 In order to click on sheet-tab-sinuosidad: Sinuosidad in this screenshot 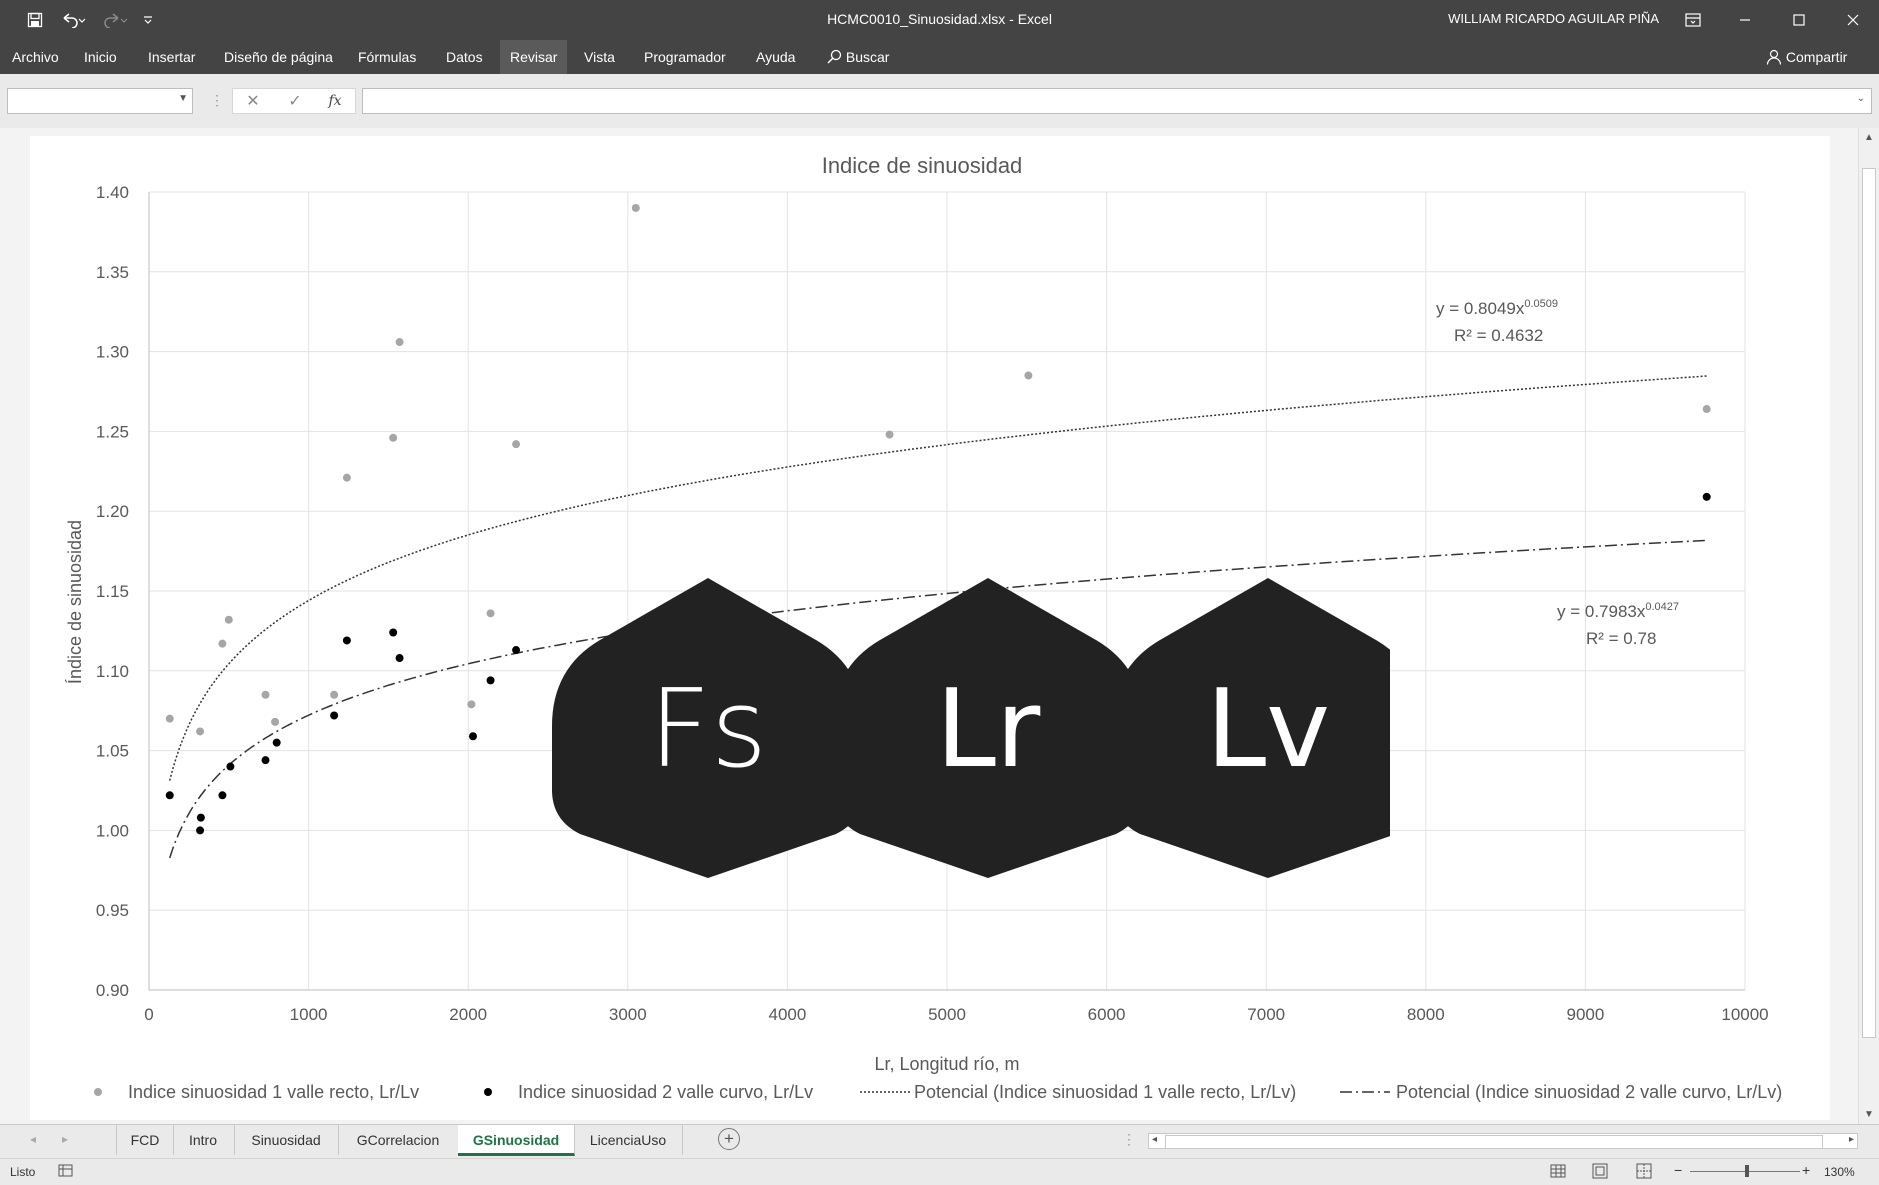, I will do `click(286, 1140)`.